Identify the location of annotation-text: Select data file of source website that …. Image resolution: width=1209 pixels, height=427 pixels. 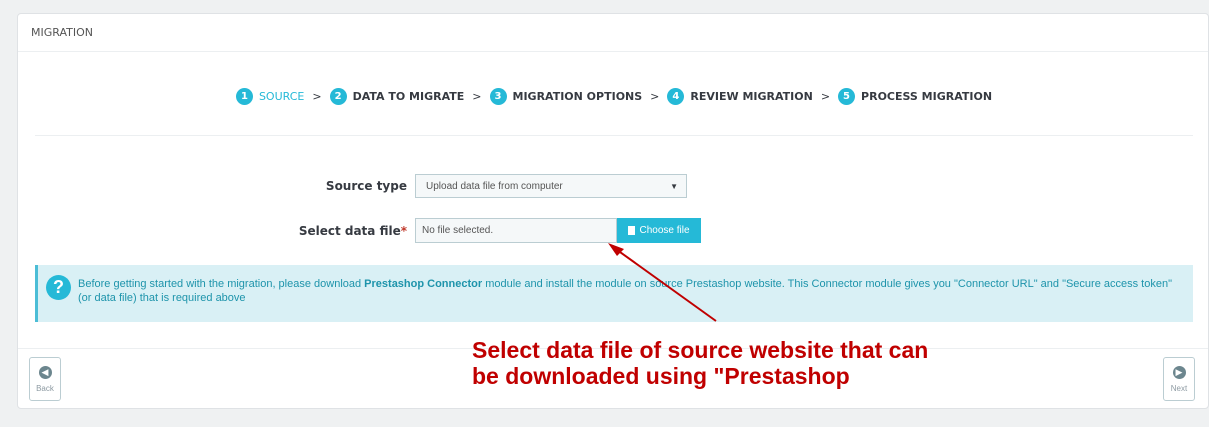
(700, 363).